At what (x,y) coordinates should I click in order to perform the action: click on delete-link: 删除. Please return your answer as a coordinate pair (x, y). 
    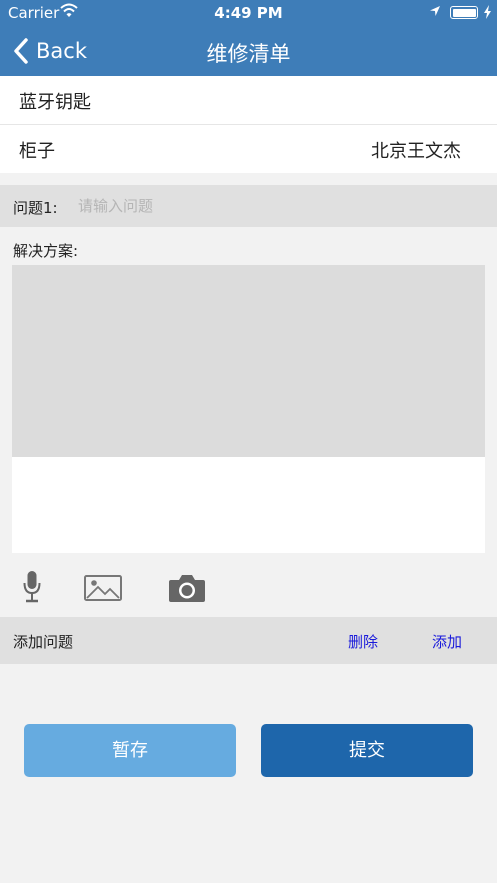
    Looking at the image, I should click on (363, 641).